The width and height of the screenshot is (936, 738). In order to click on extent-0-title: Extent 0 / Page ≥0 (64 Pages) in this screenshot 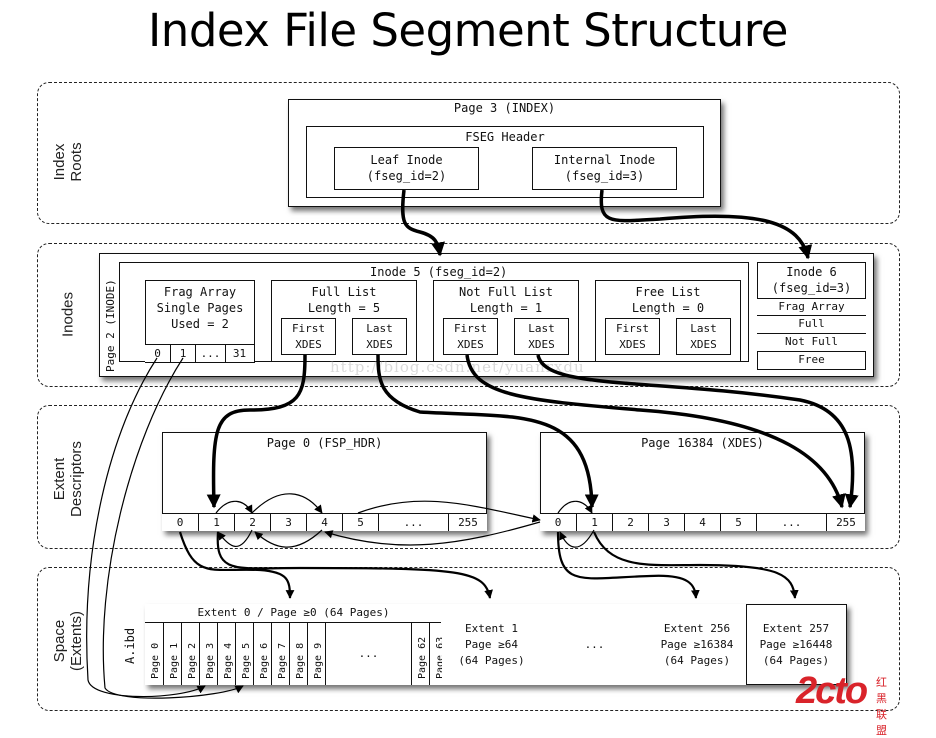, I will do `click(293, 612)`.